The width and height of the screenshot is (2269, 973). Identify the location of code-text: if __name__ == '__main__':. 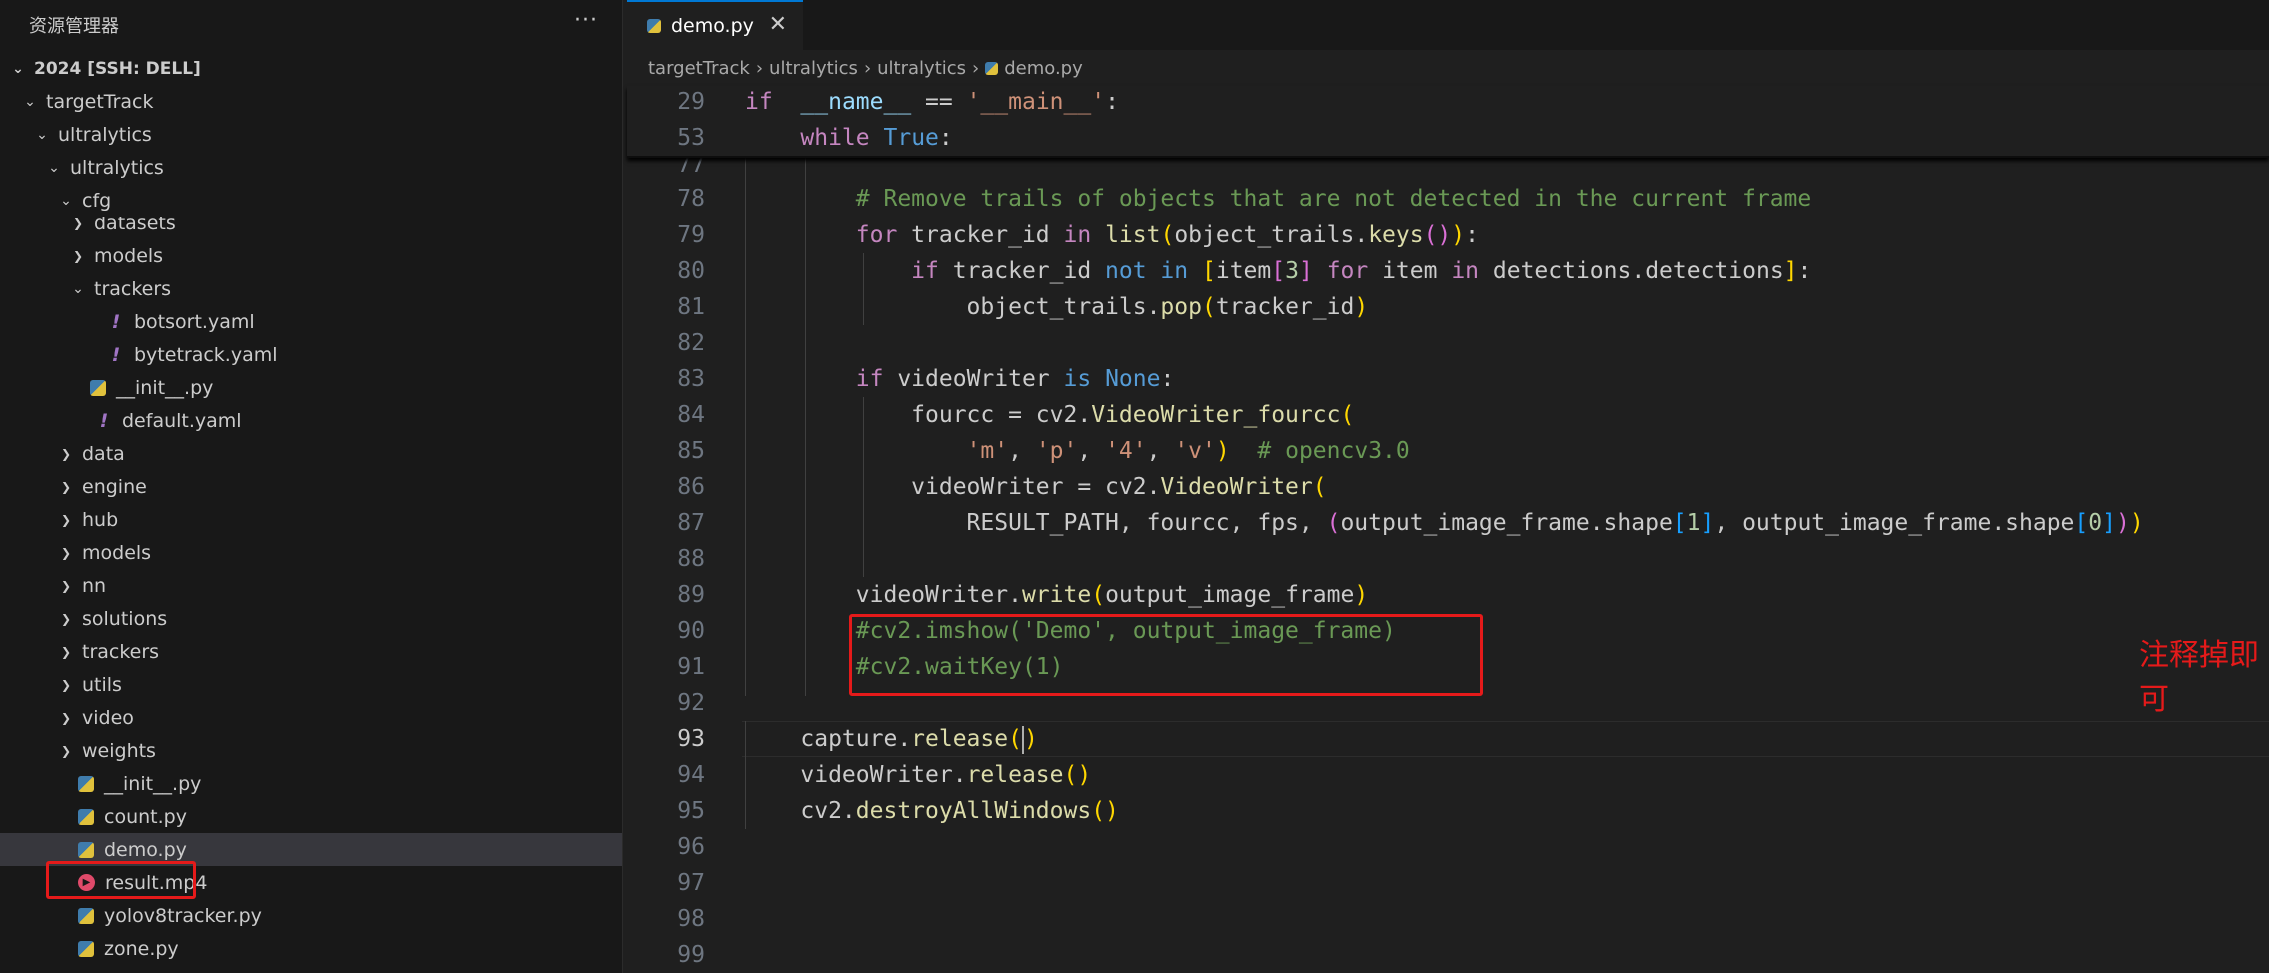
(932, 102).